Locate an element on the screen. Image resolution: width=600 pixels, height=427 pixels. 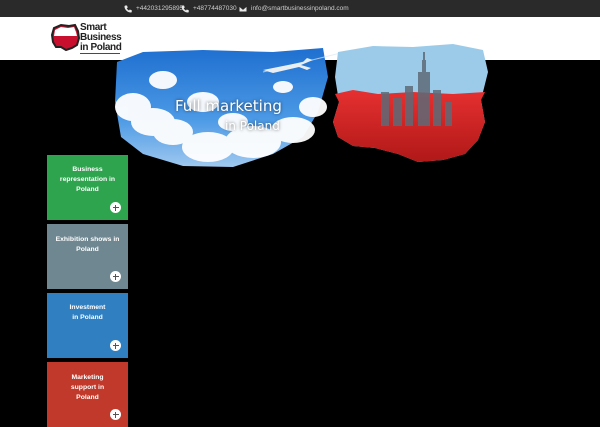
phone-number-2: +48774487030 is located at coordinates (215, 8).